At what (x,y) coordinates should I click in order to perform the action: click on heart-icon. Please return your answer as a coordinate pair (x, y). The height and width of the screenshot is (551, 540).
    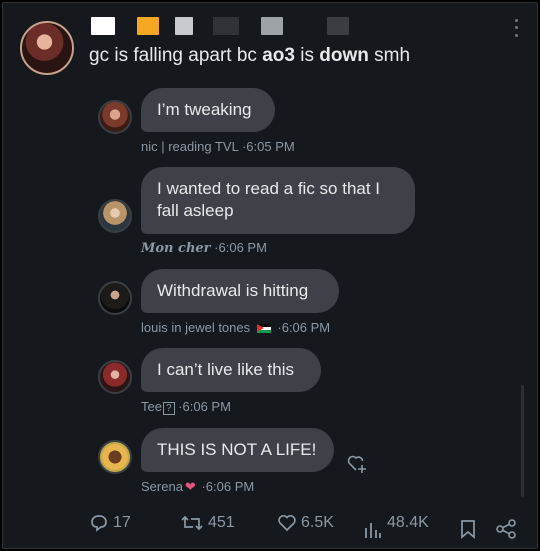
    Looking at the image, I should click on (287, 523).